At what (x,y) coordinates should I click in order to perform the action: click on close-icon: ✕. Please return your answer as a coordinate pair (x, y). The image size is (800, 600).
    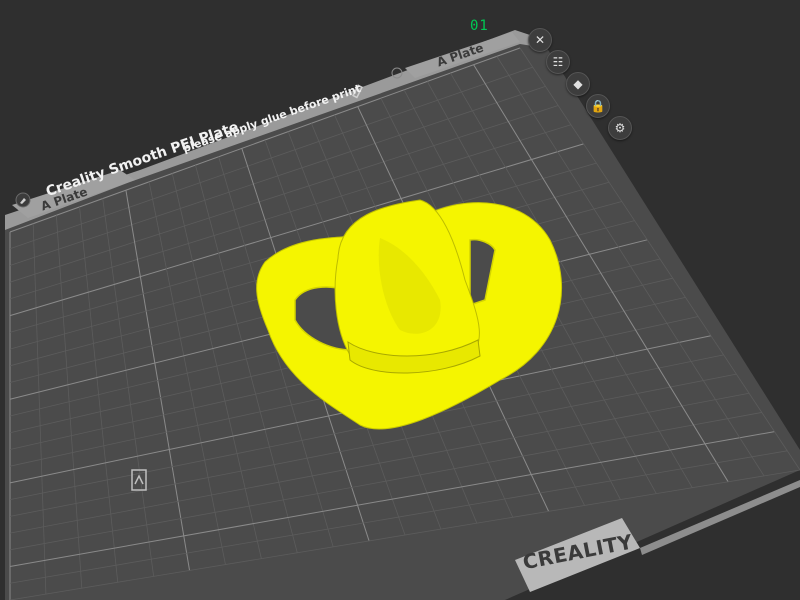
    Looking at the image, I should click on (540, 40).